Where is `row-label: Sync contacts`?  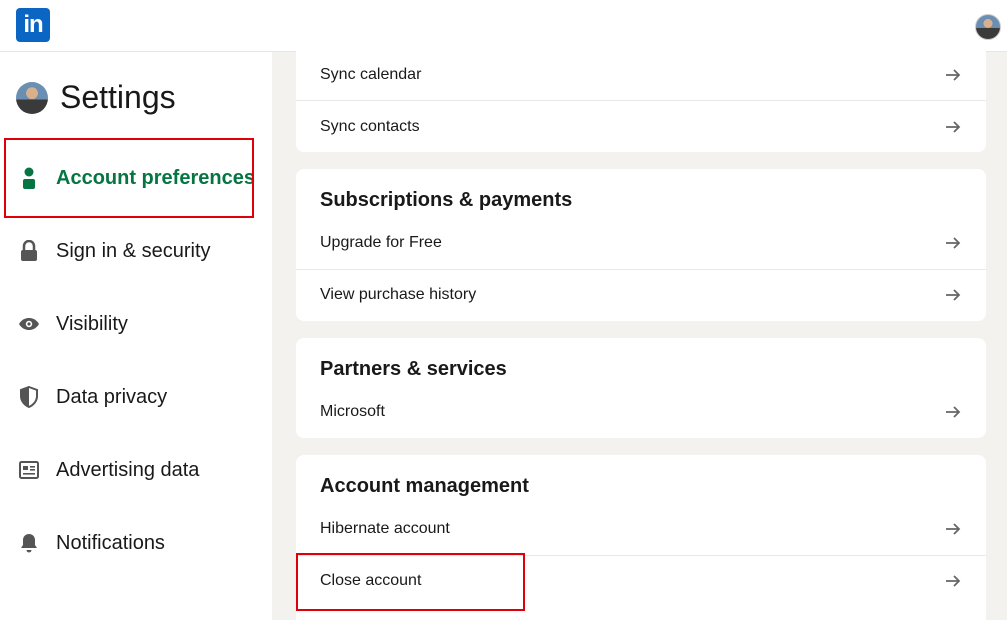 row-label: Sync contacts is located at coordinates (370, 126).